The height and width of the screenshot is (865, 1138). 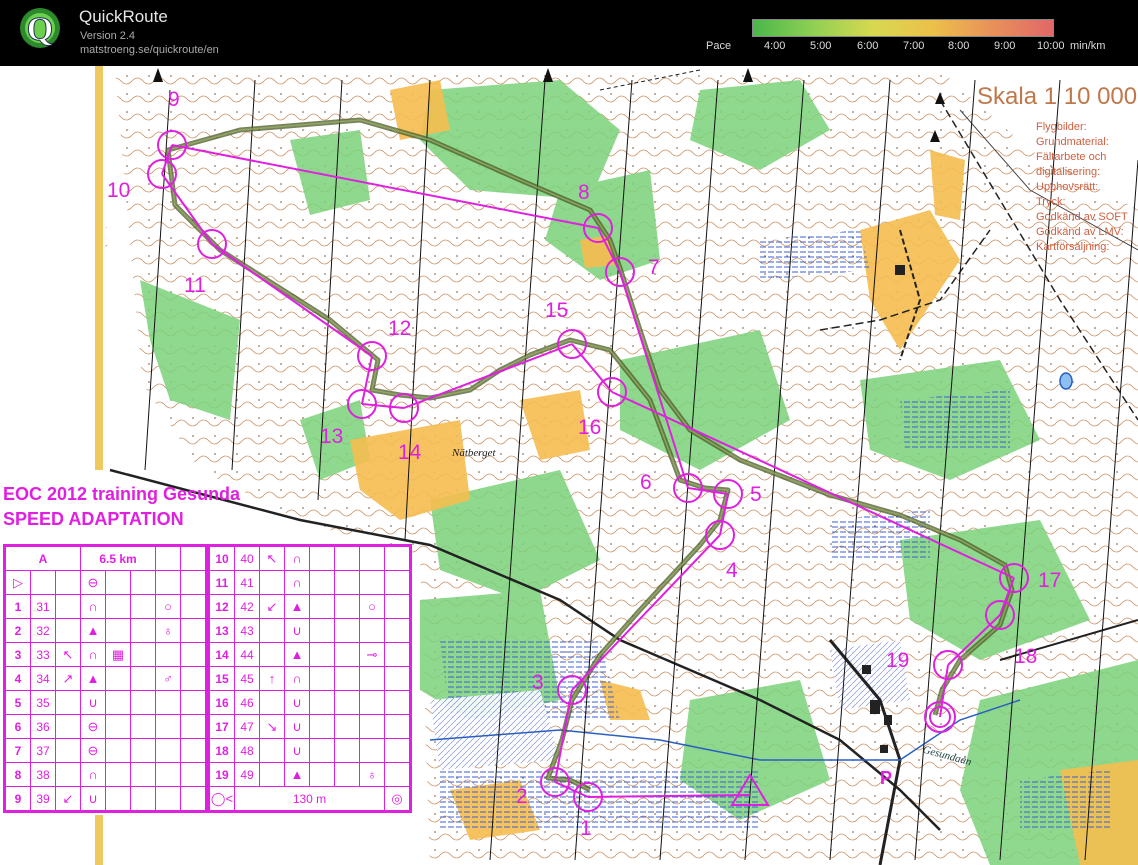 What do you see at coordinates (105, 774) in the screenshot?
I see `desc-row: 8 38 ∩` at bounding box center [105, 774].